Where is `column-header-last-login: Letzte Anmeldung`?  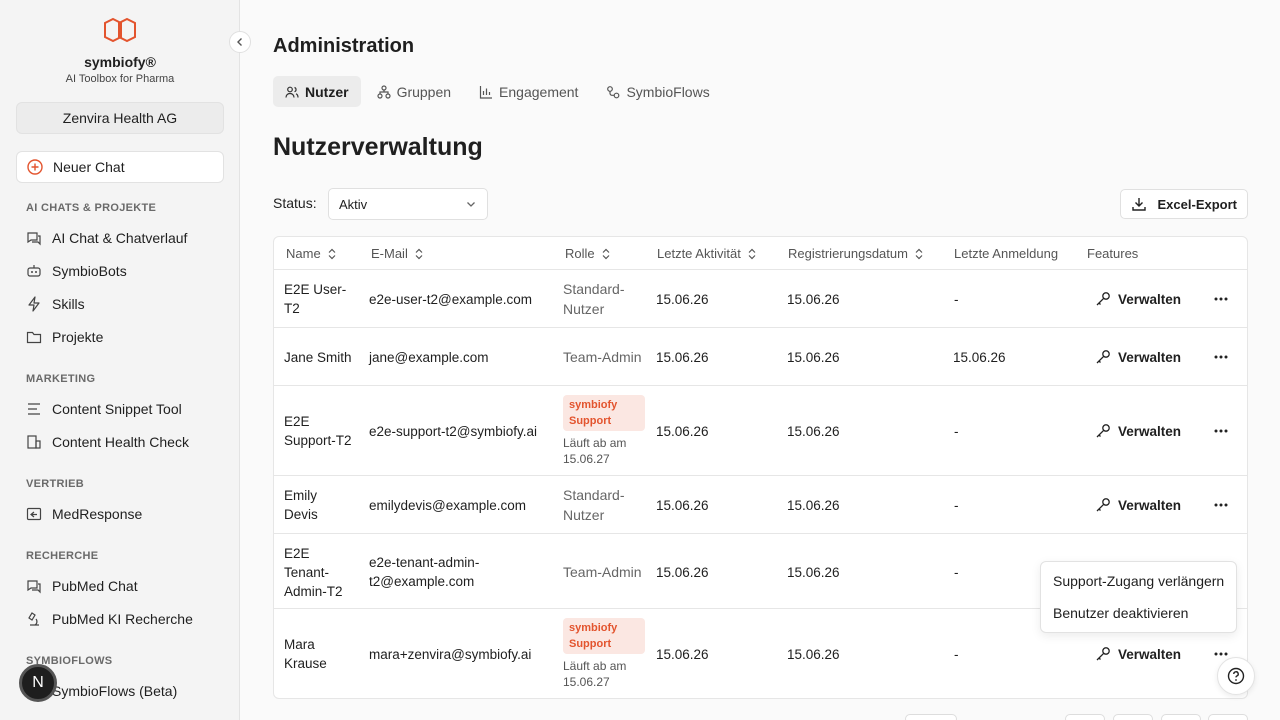
column-header-last-login: Letzte Anmeldung is located at coordinates (1006, 253).